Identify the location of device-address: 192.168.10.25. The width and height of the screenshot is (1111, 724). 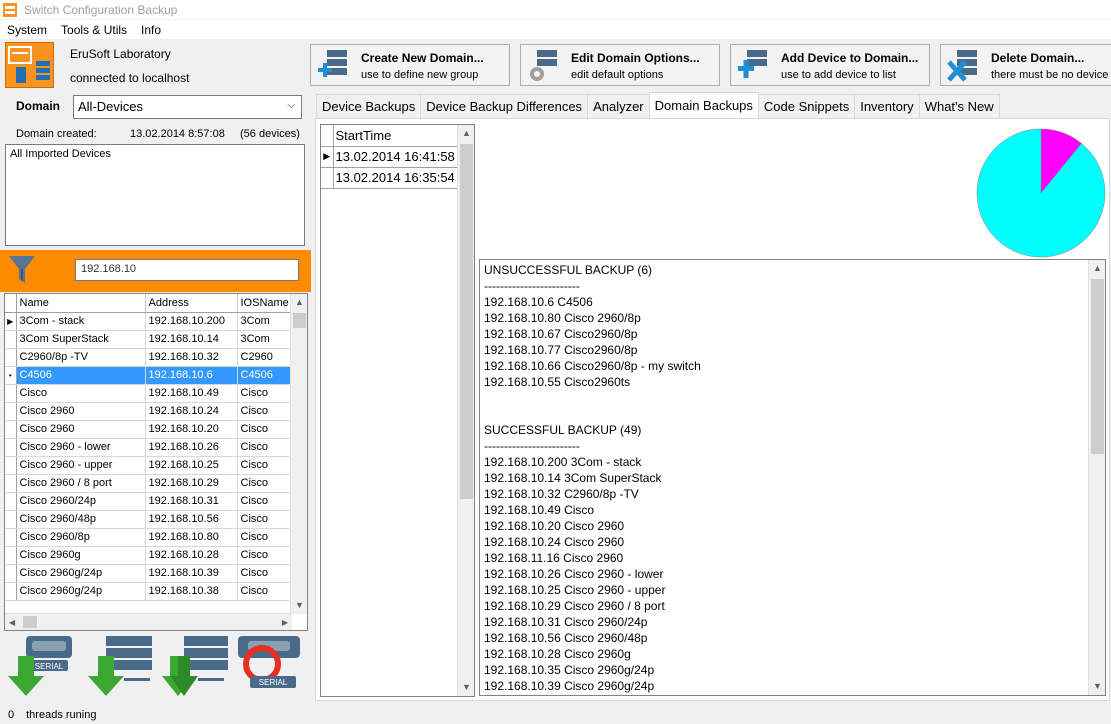
(191, 465).